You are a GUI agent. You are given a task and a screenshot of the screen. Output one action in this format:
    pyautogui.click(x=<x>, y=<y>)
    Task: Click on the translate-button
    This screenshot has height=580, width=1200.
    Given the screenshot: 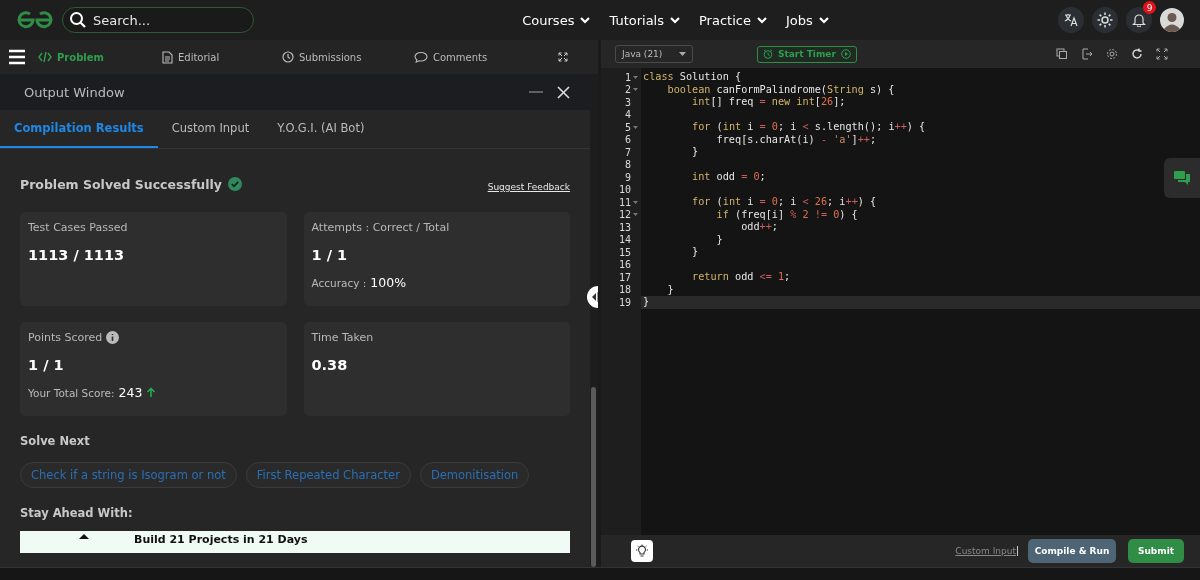 What is the action you would take?
    pyautogui.click(x=1071, y=20)
    